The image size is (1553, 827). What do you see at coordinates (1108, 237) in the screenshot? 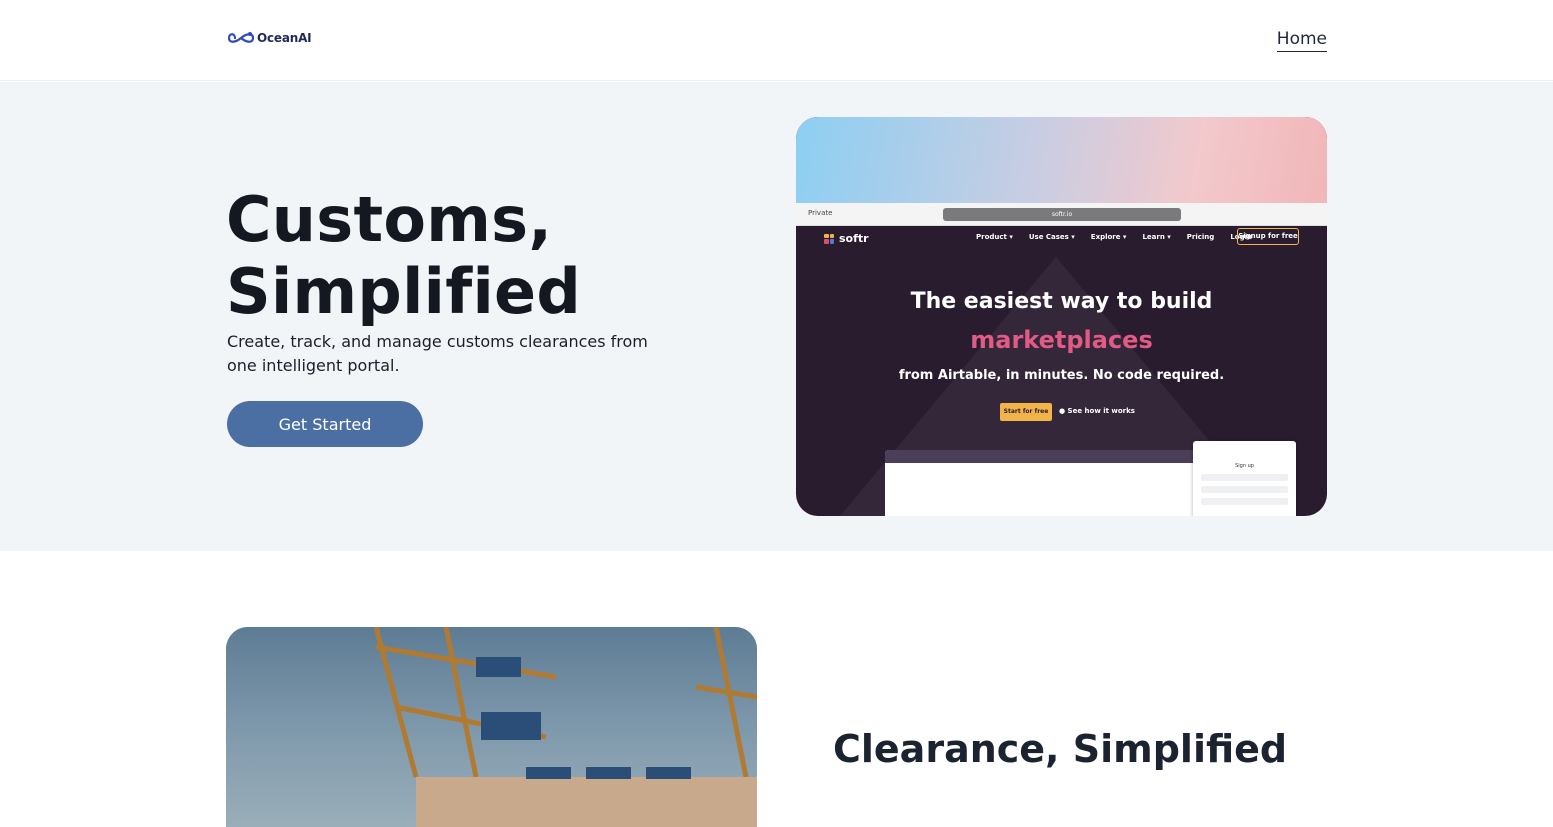
I see `softr-nav-item: Explore ▾` at bounding box center [1108, 237].